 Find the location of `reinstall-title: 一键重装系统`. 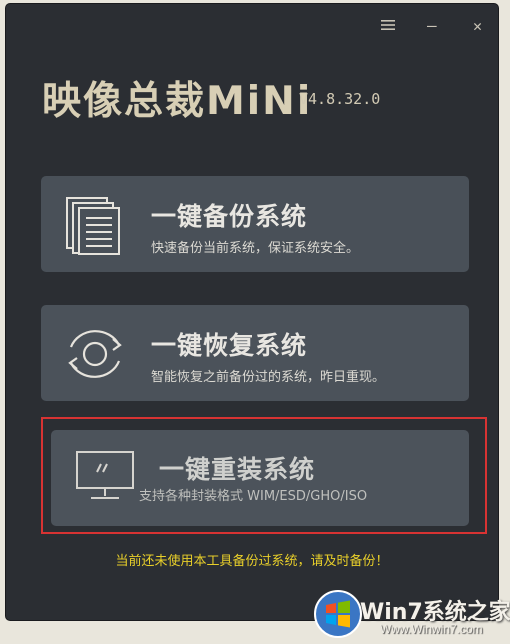

reinstall-title: 一键重装系统 is located at coordinates (237, 469).